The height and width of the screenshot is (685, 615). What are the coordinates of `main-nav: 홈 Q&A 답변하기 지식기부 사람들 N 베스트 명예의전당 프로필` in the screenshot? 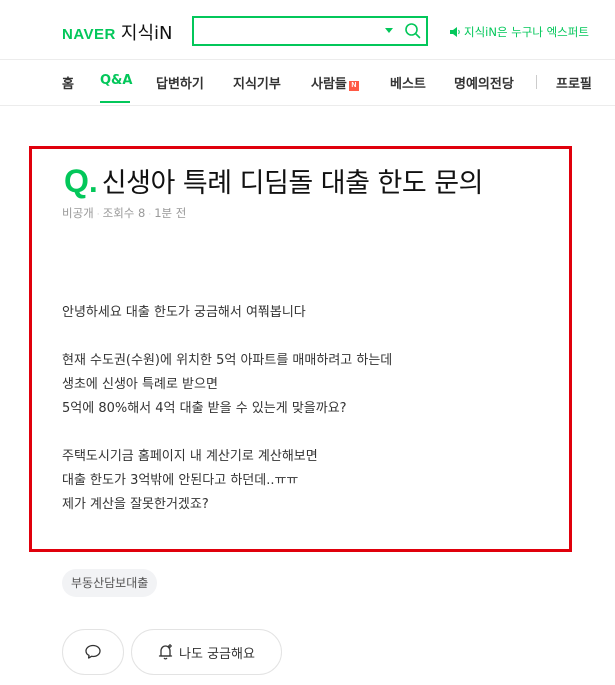 It's located at (307, 83).